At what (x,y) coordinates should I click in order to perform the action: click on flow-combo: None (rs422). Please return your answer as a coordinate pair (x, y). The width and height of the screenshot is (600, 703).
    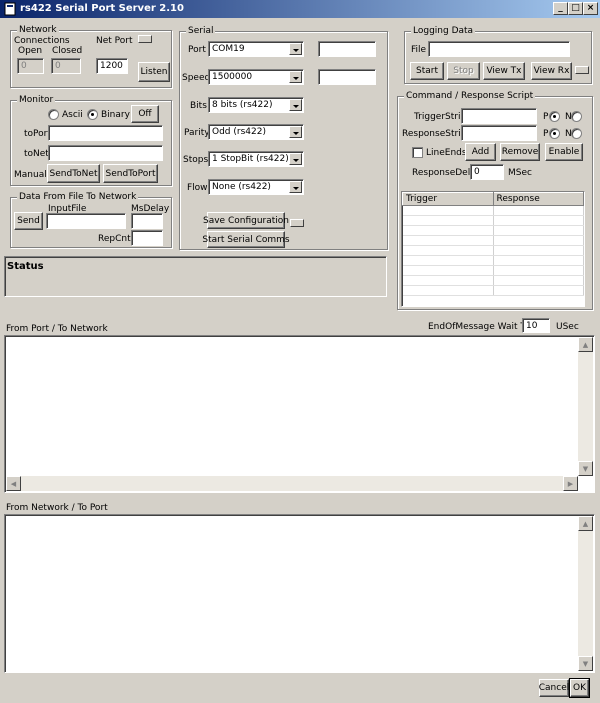
    Looking at the image, I should click on (256, 187).